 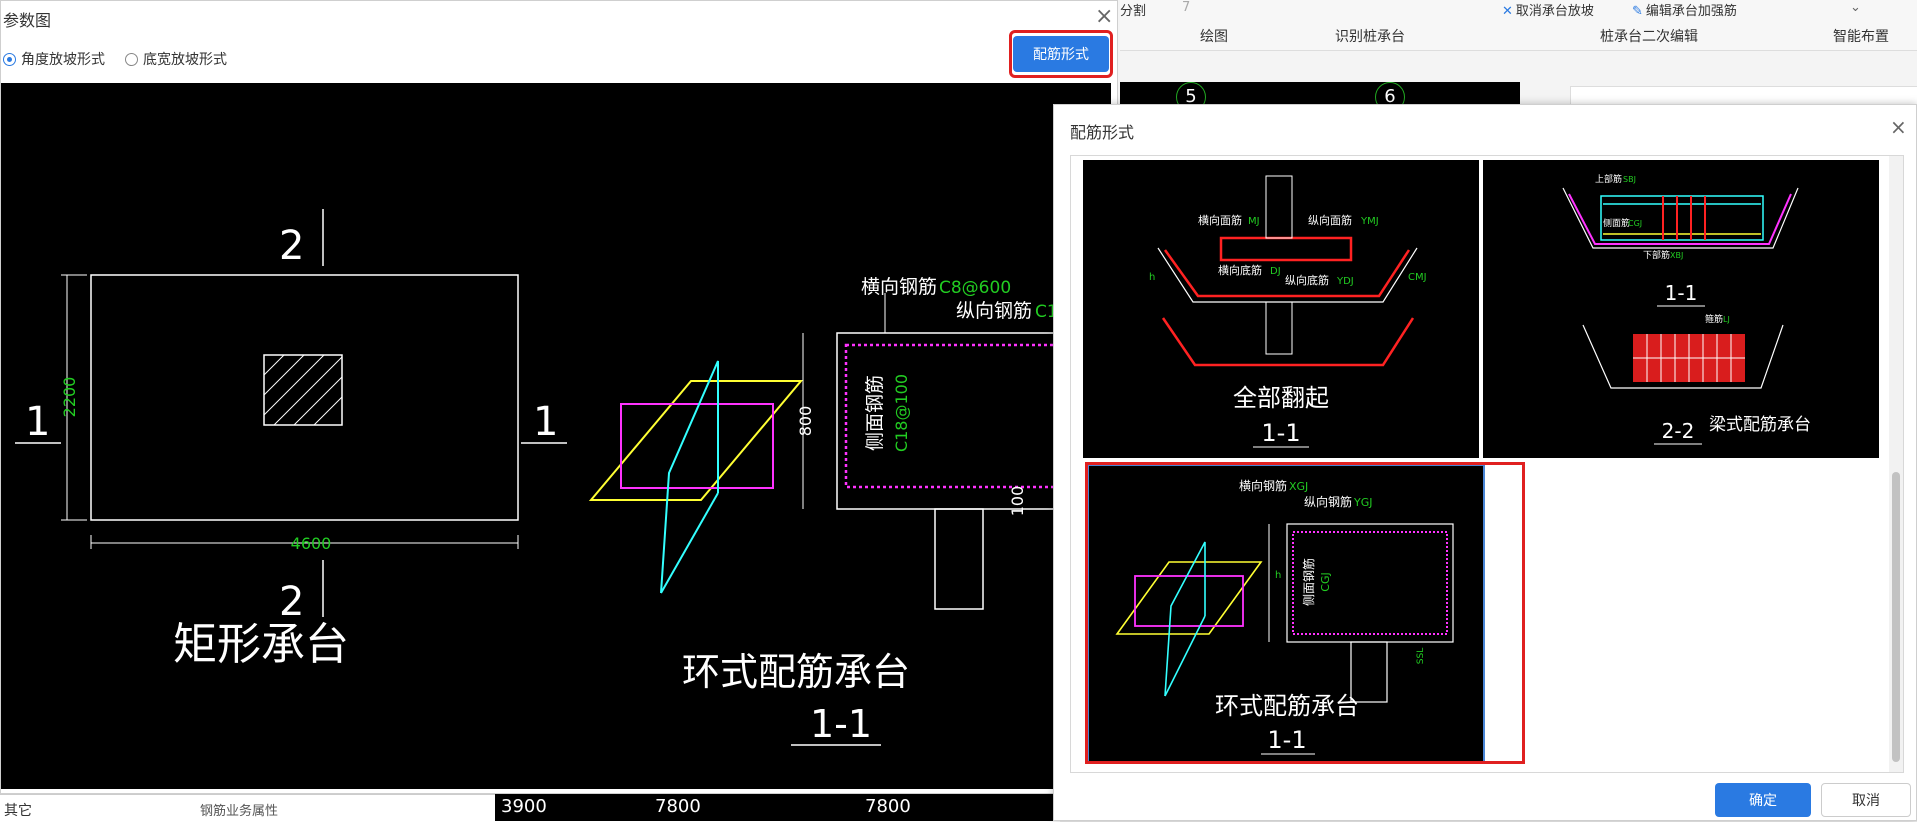 What do you see at coordinates (1307, 280) in the screenshot?
I see `opt1-text-7: 纵向底筋` at bounding box center [1307, 280].